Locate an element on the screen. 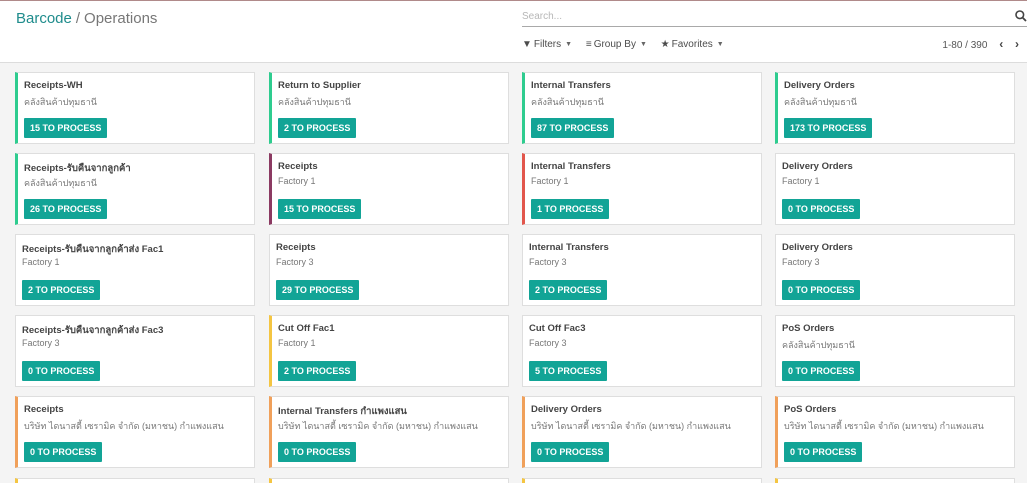 This screenshot has height=483, width=1027. star-icon: ★ is located at coordinates (665, 44).